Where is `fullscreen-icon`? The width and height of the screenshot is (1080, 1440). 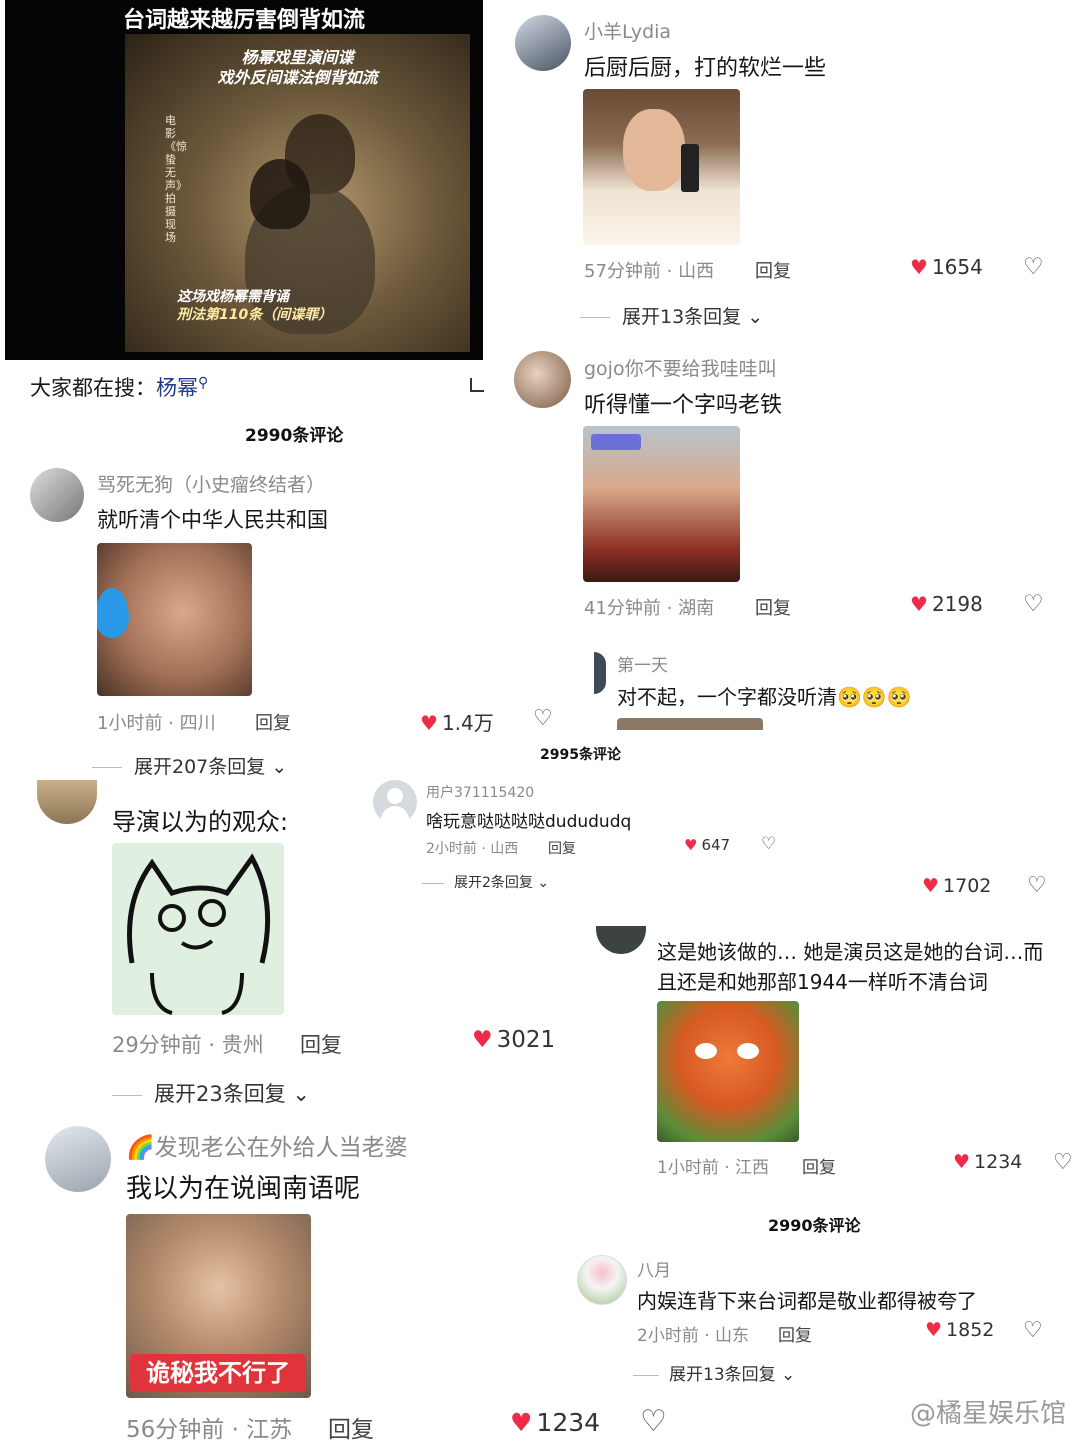
fullscreen-icon is located at coordinates (477, 385).